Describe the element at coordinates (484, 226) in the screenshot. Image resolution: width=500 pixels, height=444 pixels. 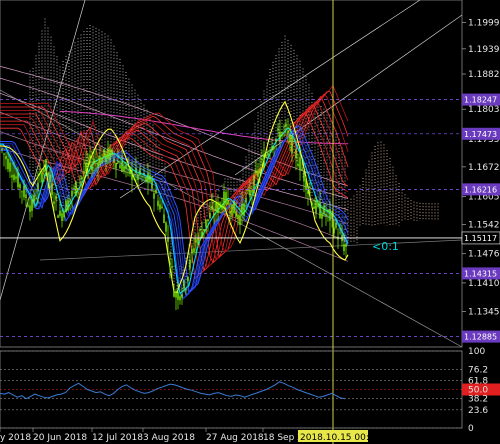
I see `price-tick-label: 1.15420` at that location.